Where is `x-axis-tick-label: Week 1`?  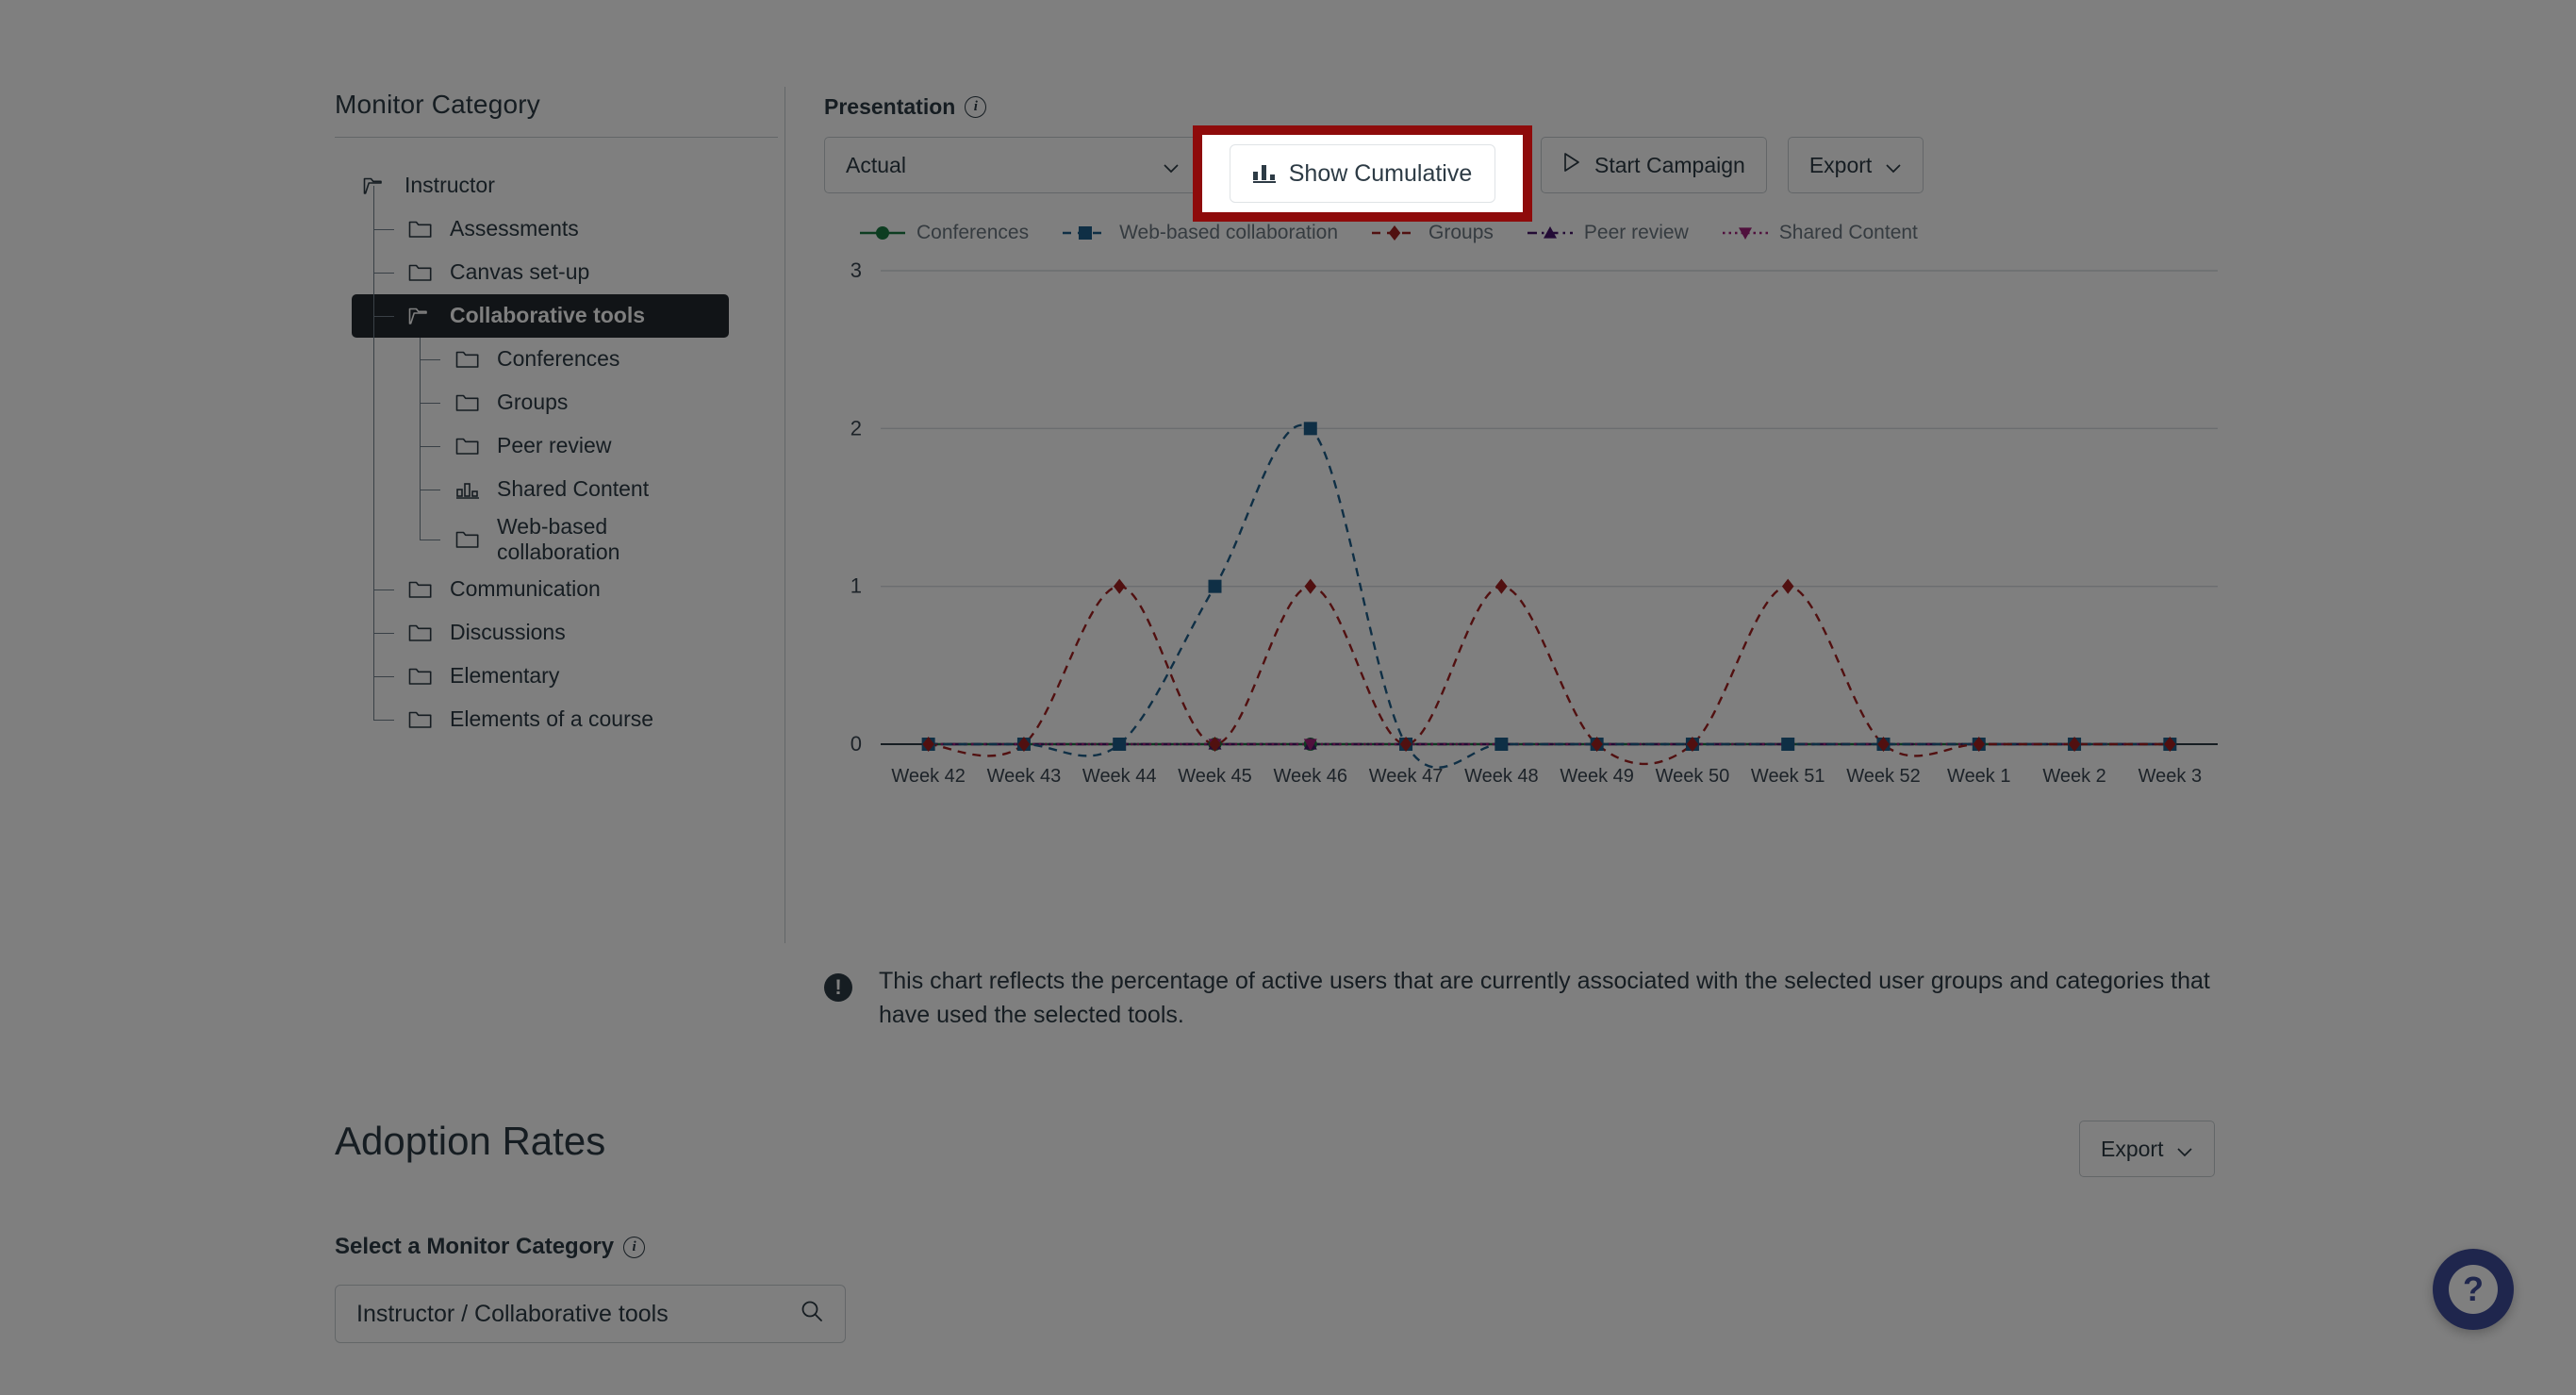 x-axis-tick-label: Week 1 is located at coordinates (1978, 776).